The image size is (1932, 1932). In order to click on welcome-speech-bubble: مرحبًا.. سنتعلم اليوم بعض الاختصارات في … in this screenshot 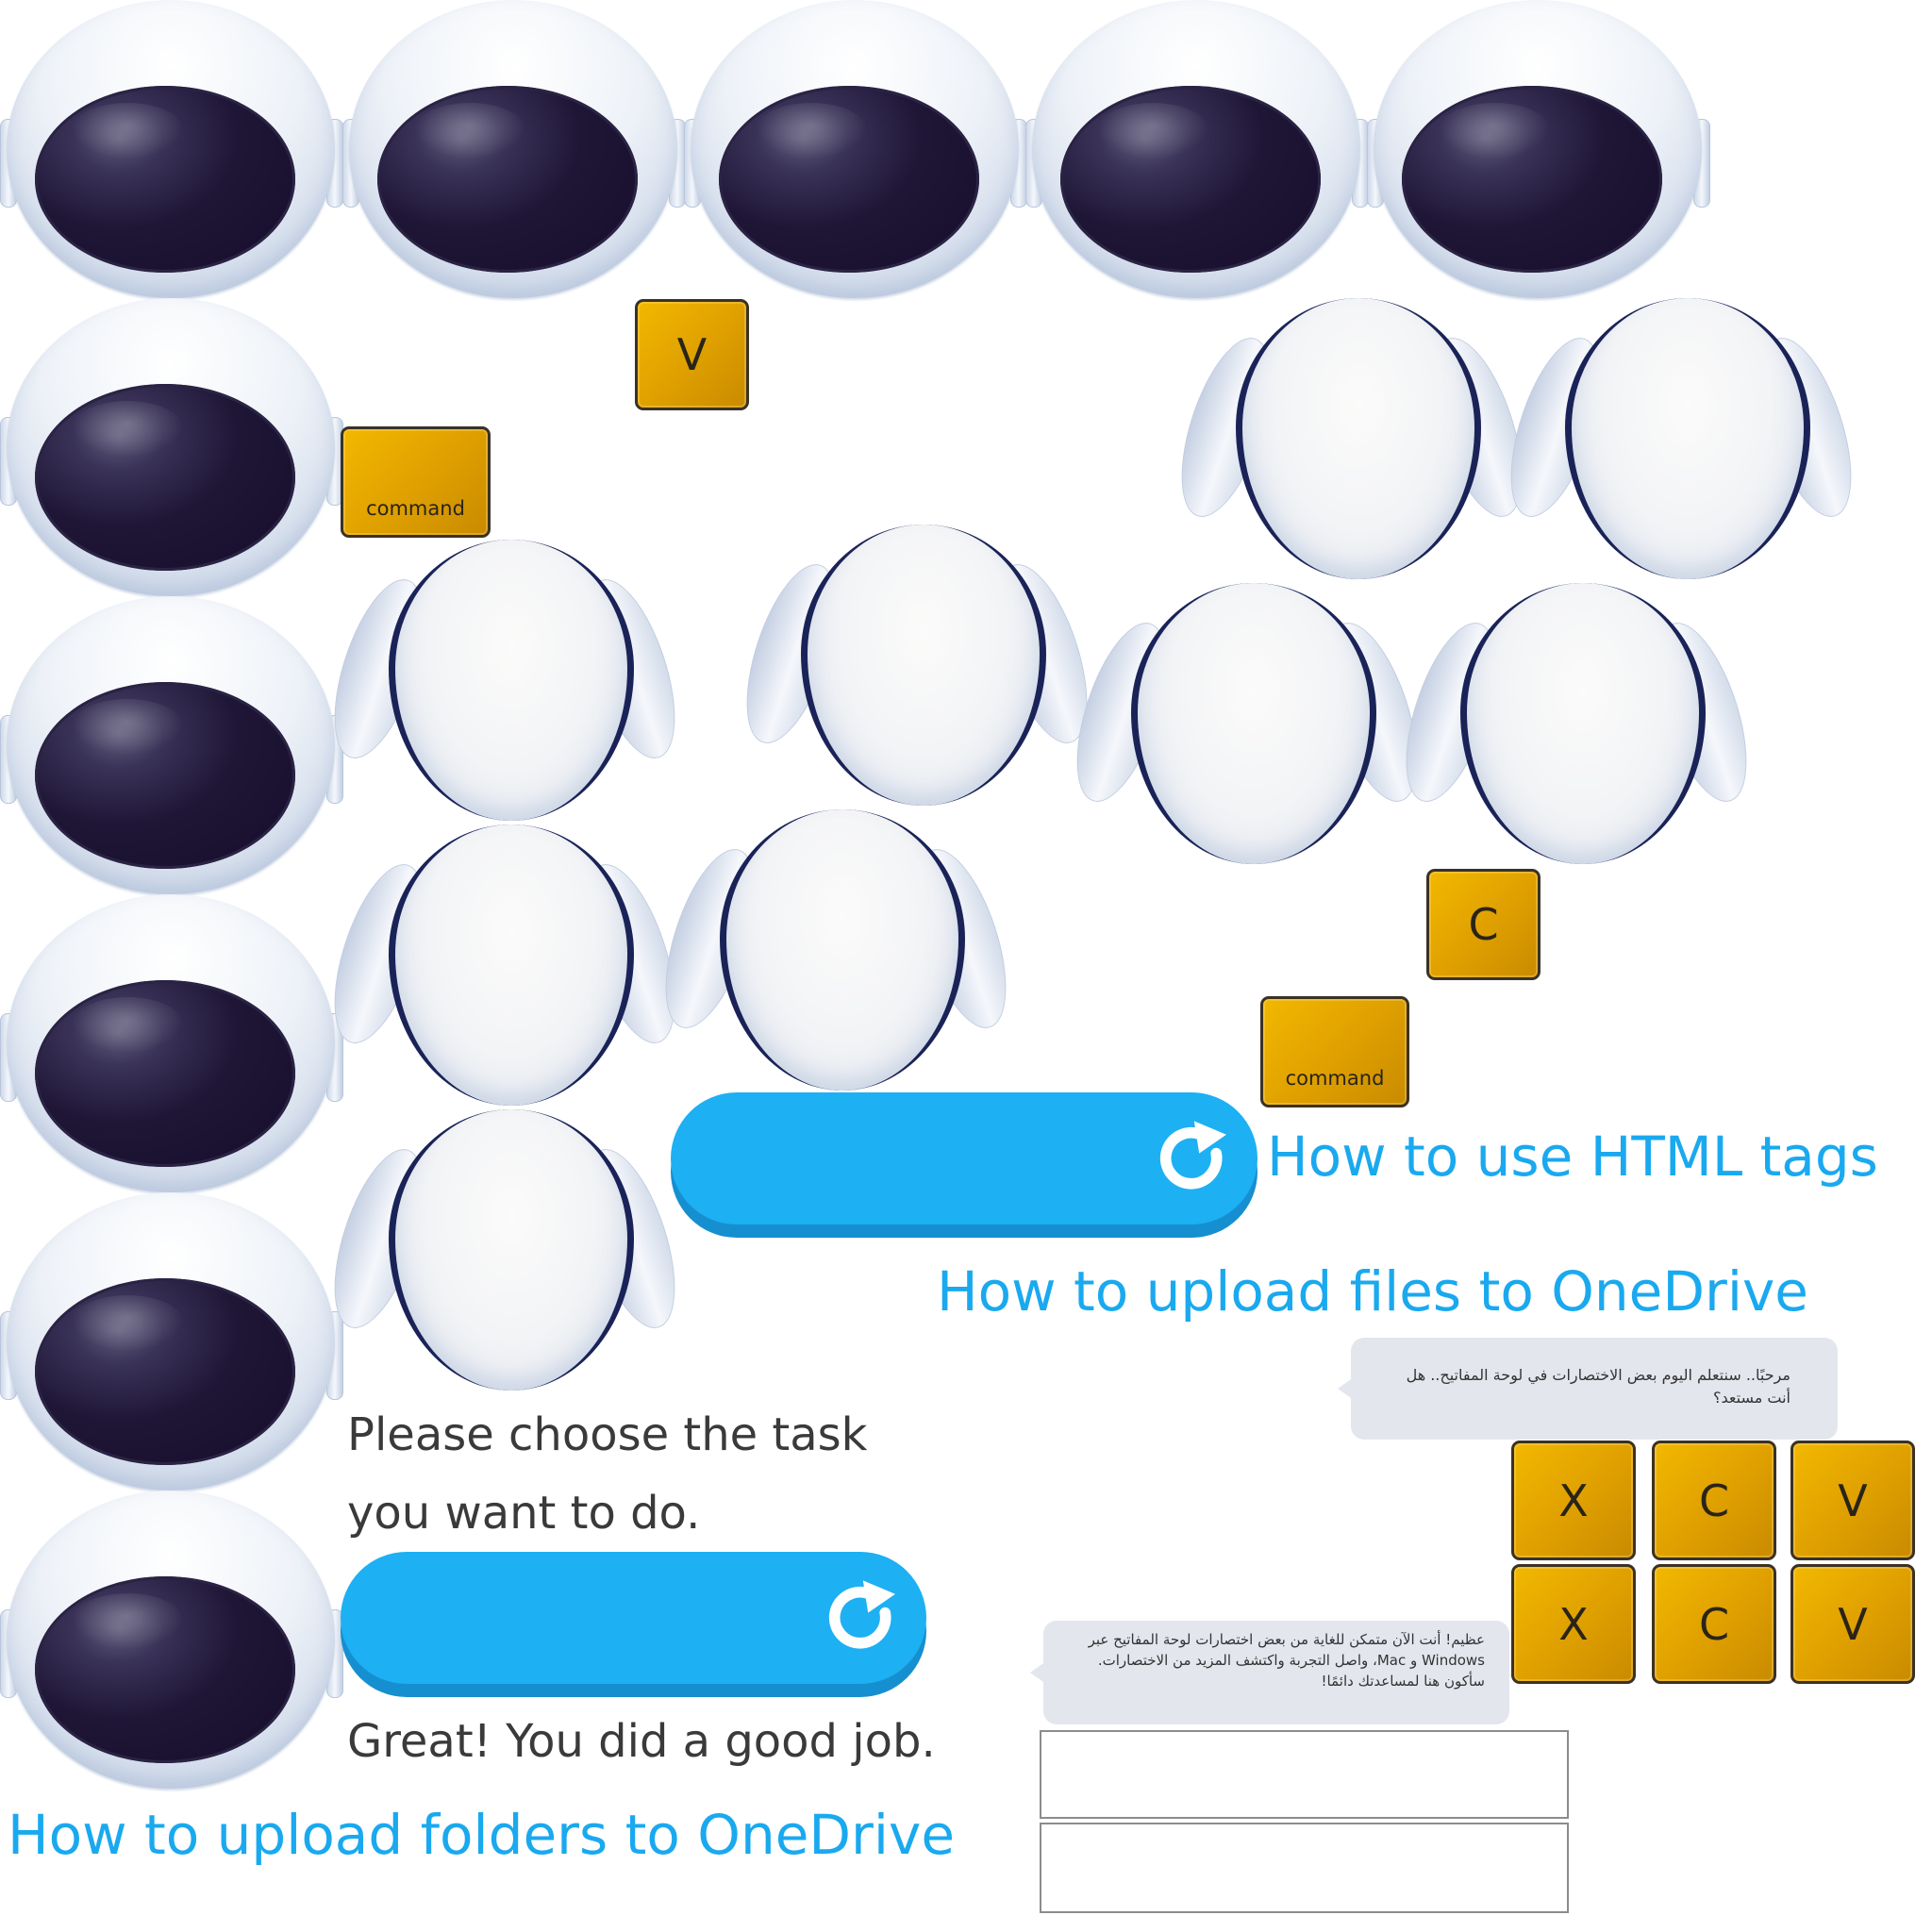, I will do `click(1588, 1389)`.